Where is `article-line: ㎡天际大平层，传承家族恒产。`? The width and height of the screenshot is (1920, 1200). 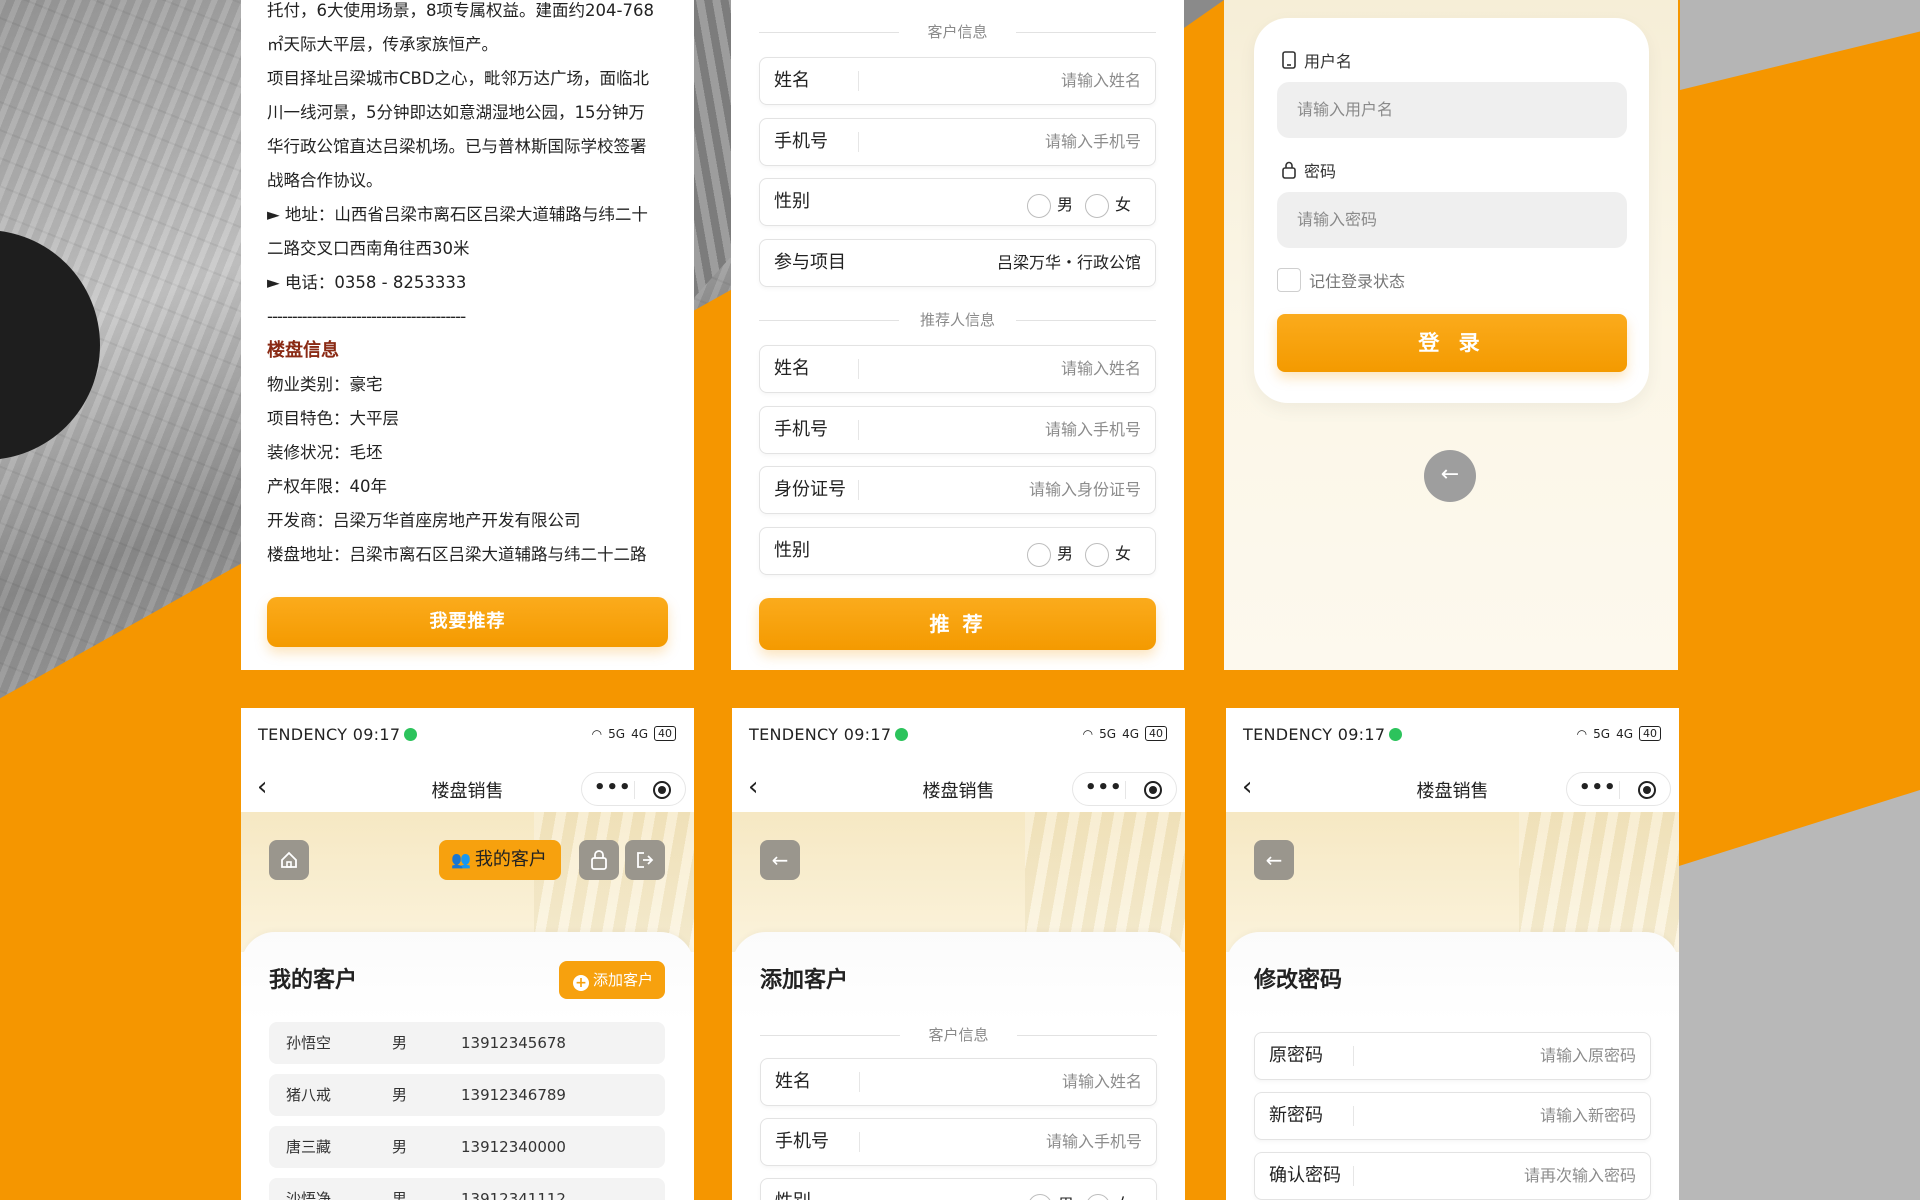
article-line: ㎡天际大平层，传承家族恒产。 is located at coordinates (382, 44).